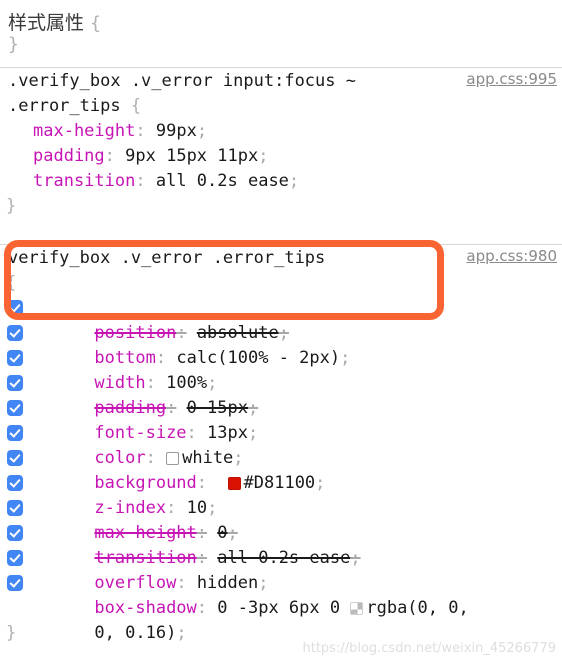 This screenshot has width=562, height=671. I want to click on panel-title: 样式属性 {, so click(54, 21).